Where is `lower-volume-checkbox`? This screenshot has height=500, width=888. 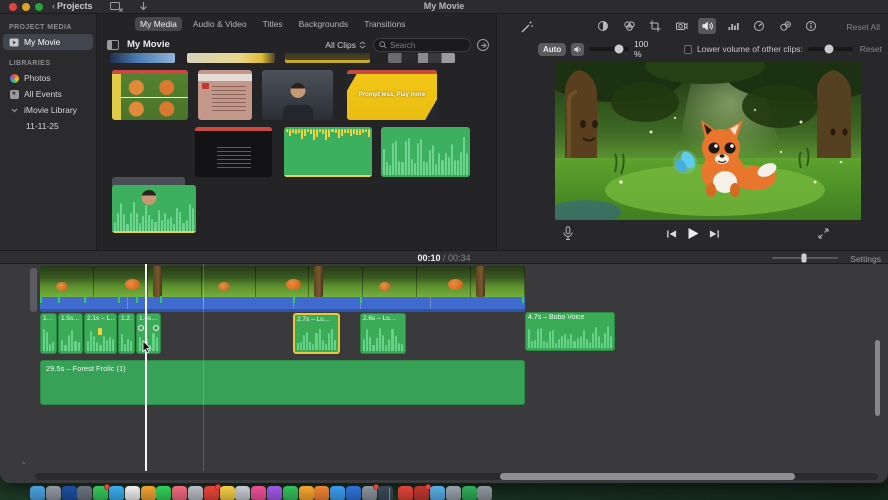
lower-volume-checkbox is located at coordinates (687, 49).